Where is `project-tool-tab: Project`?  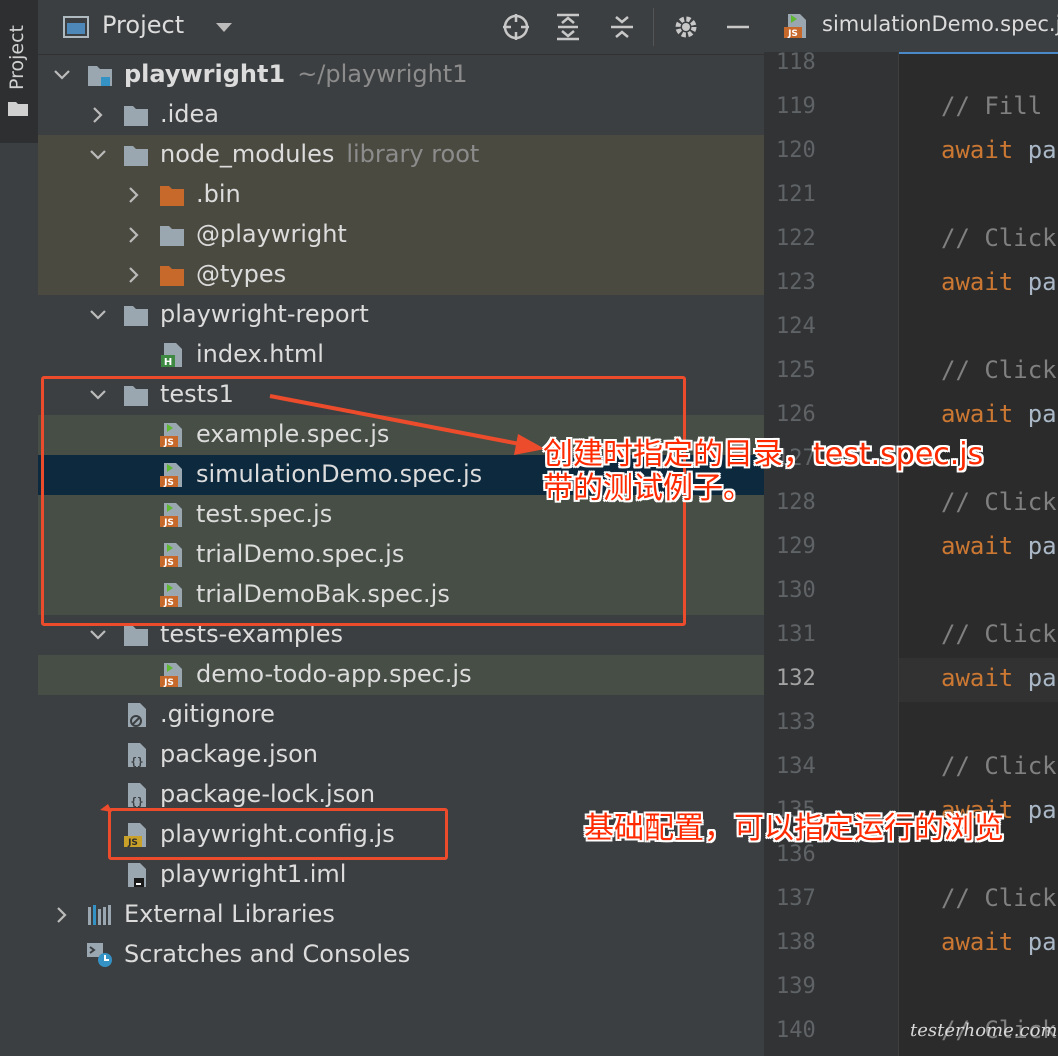
project-tool-tab: Project is located at coordinates (19, 71).